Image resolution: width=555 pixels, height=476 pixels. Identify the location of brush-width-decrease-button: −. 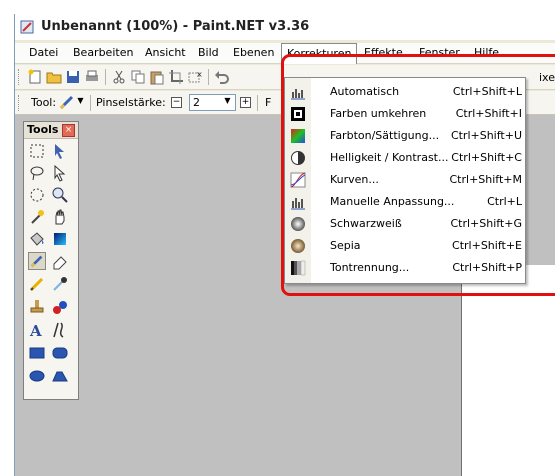
(176, 102).